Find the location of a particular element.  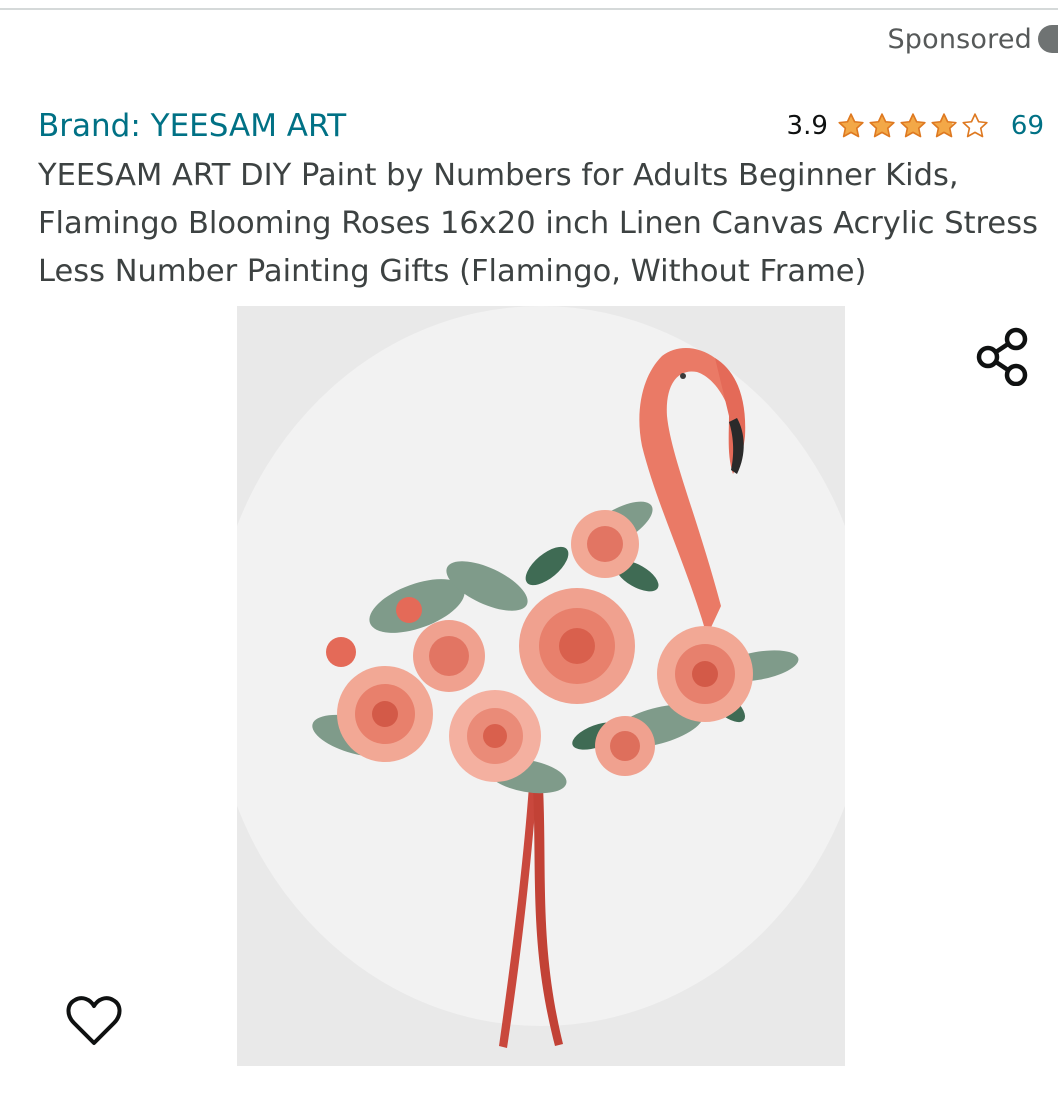

share-button is located at coordinates (1002, 356).